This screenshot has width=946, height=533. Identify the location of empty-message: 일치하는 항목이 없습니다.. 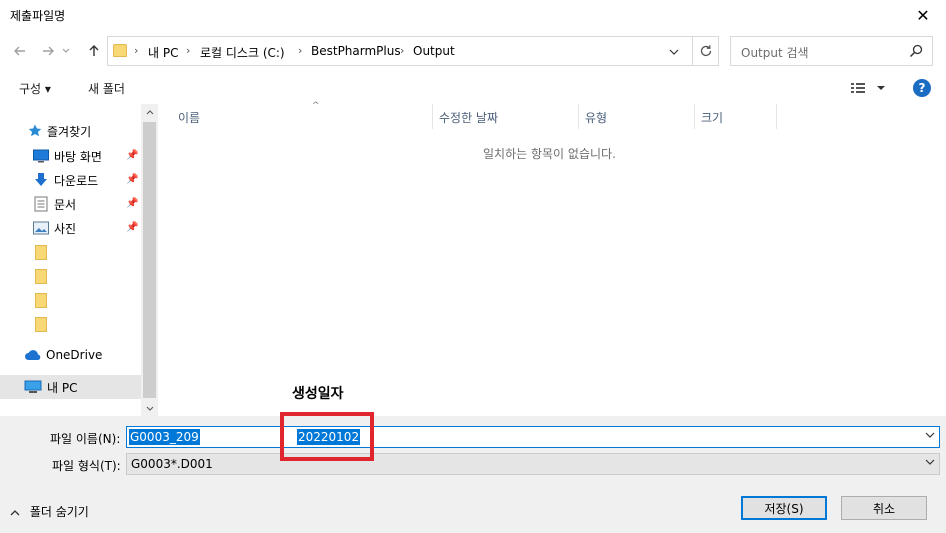
(549, 154).